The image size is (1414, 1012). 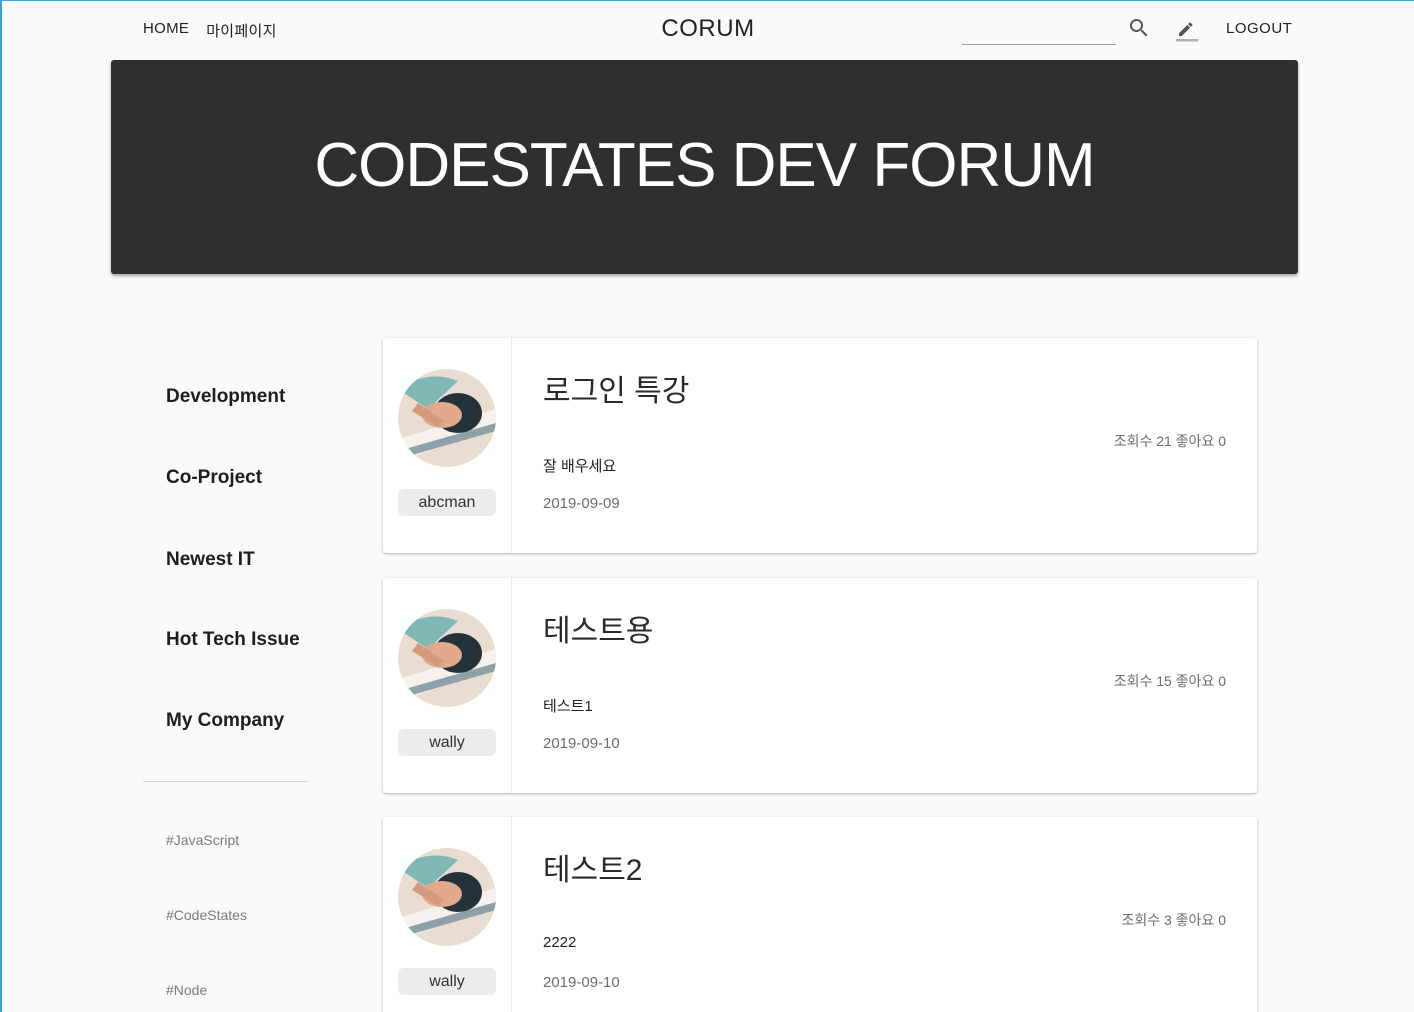 I want to click on logout-button: LOGOUT, so click(x=1259, y=28).